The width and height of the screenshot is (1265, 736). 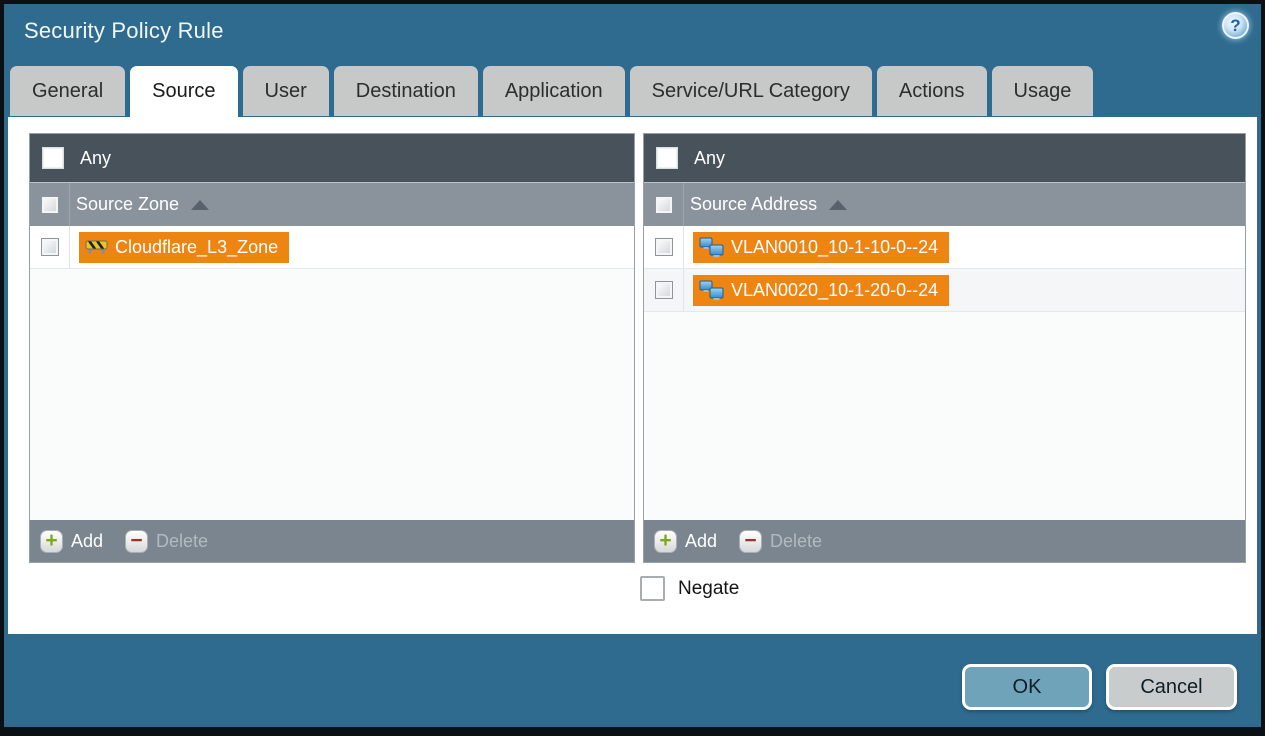 I want to click on page-title: Security Policy Rule, so click(x=124, y=30).